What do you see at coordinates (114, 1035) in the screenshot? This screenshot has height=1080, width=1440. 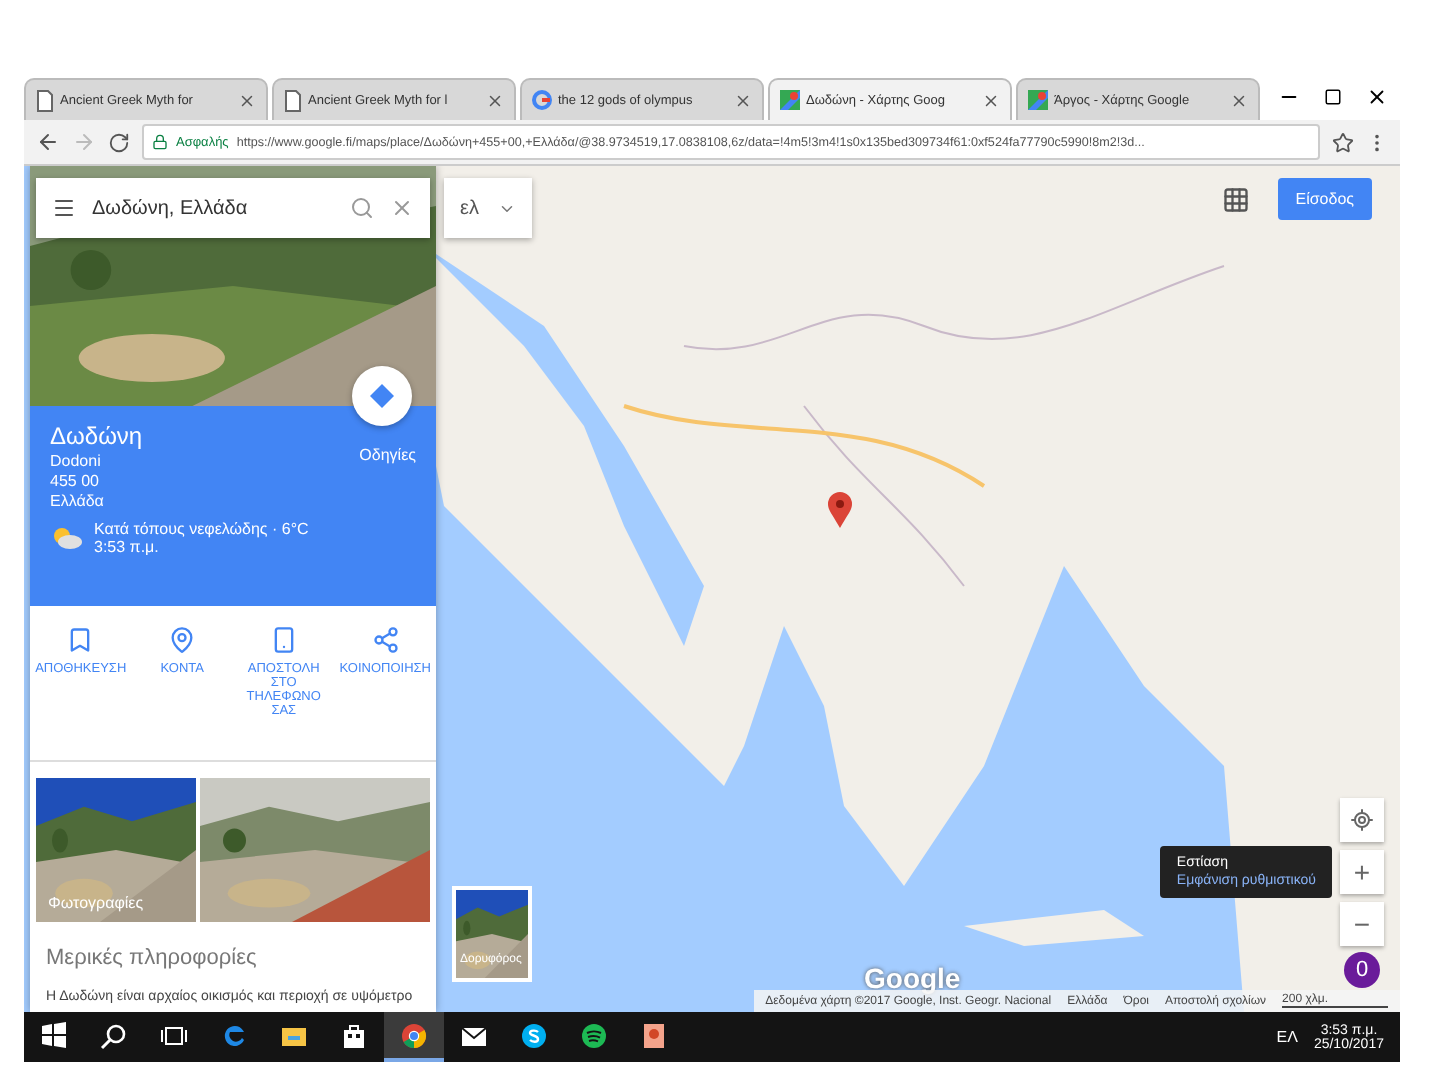 I see `search-icon` at bounding box center [114, 1035].